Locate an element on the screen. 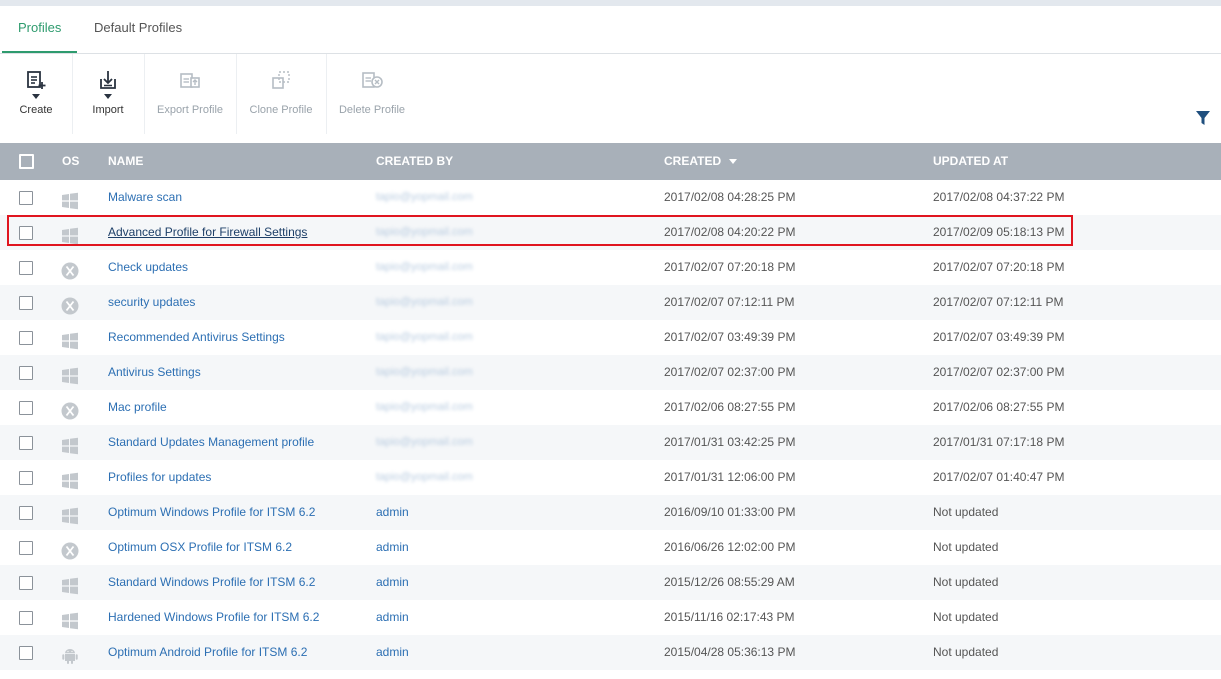  profile-name-link: Standard Windows Profile for ITSM 6.2 is located at coordinates (211, 582).